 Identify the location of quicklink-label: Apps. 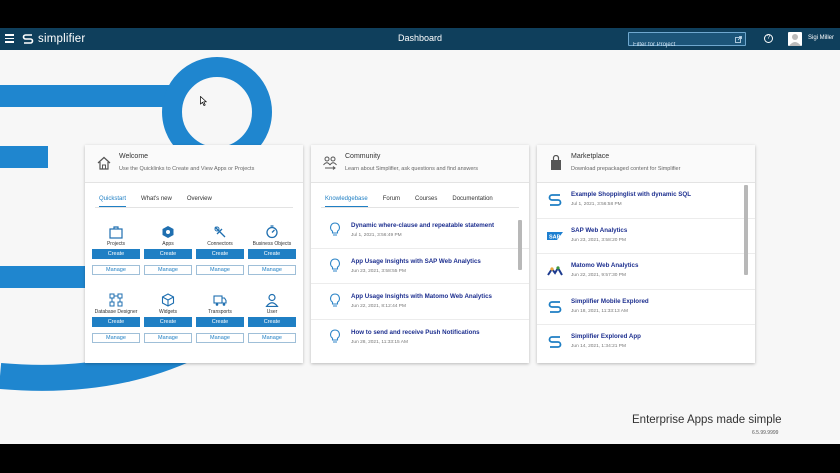
(168, 244).